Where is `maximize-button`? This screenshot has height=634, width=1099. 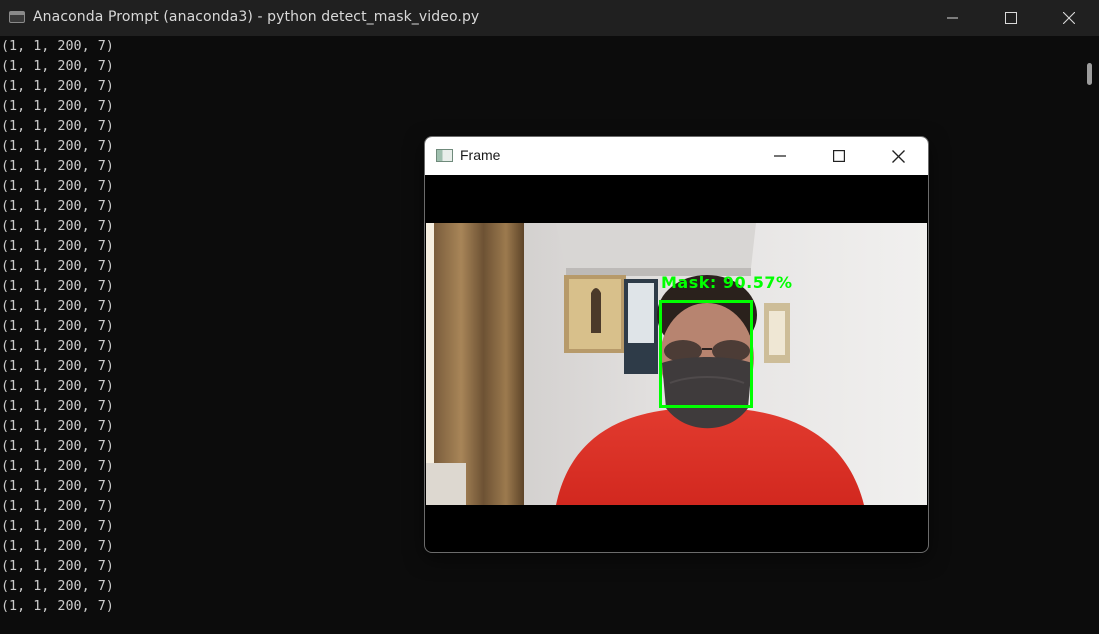
maximize-button is located at coordinates (1011, 18).